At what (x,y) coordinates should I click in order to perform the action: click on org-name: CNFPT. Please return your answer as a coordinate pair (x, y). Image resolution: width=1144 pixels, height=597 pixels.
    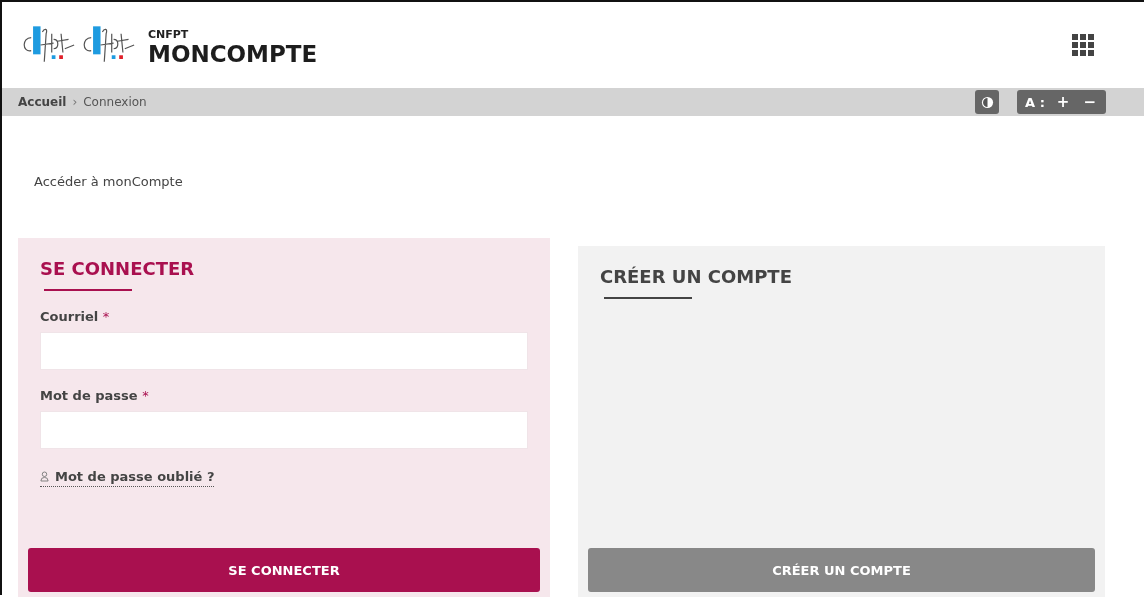
    Looking at the image, I should click on (169, 34).